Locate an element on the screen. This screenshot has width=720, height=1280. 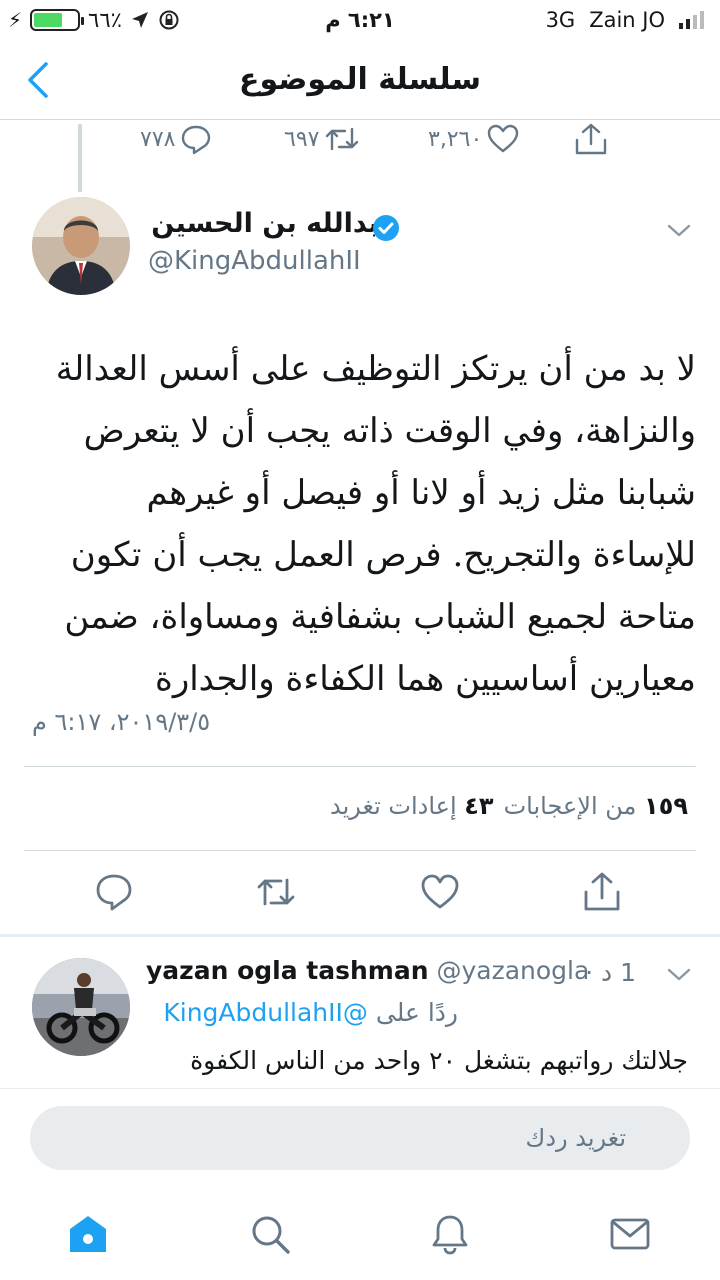
retweets-count: ٤٣ is located at coordinates (479, 806).